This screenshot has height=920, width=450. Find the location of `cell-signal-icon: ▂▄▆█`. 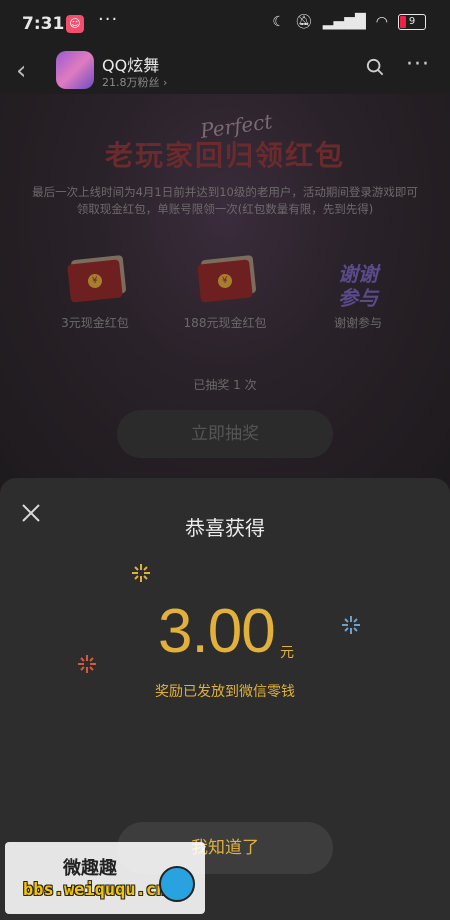

cell-signal-icon: ▂▄▆█ is located at coordinates (344, 22).